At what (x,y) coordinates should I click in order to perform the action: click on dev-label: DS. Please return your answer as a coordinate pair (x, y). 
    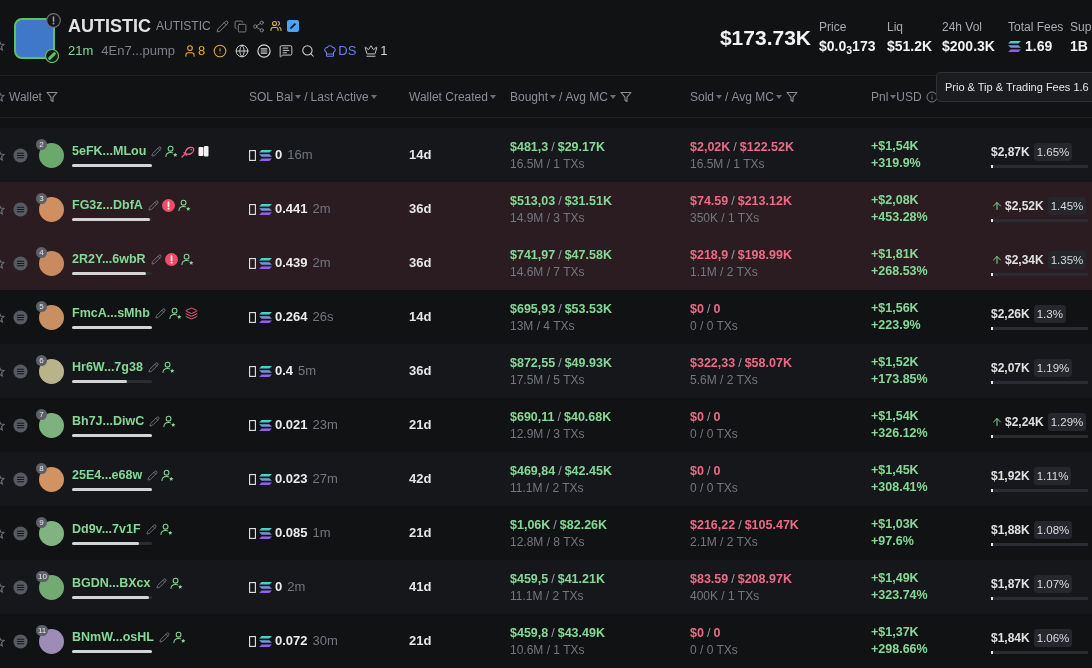
    Looking at the image, I should click on (347, 51).